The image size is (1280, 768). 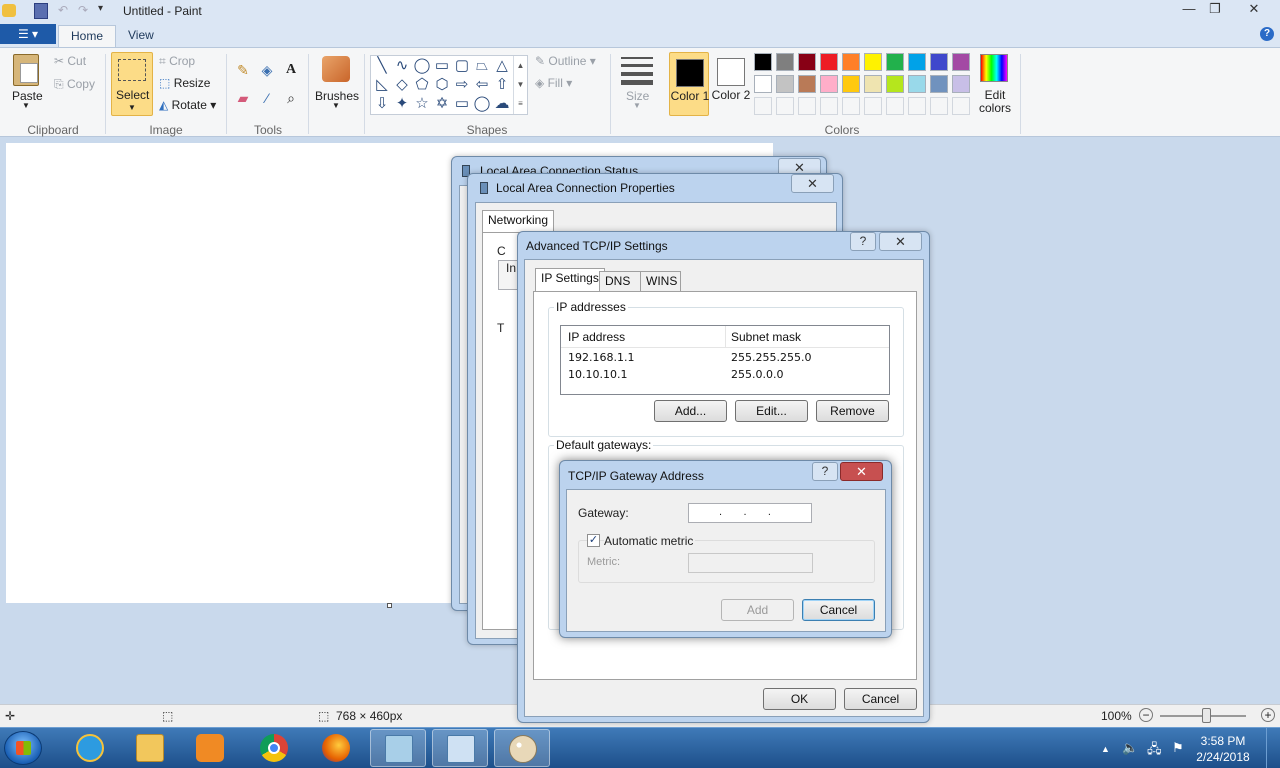 I want to click on paste-icon, so click(x=26, y=70).